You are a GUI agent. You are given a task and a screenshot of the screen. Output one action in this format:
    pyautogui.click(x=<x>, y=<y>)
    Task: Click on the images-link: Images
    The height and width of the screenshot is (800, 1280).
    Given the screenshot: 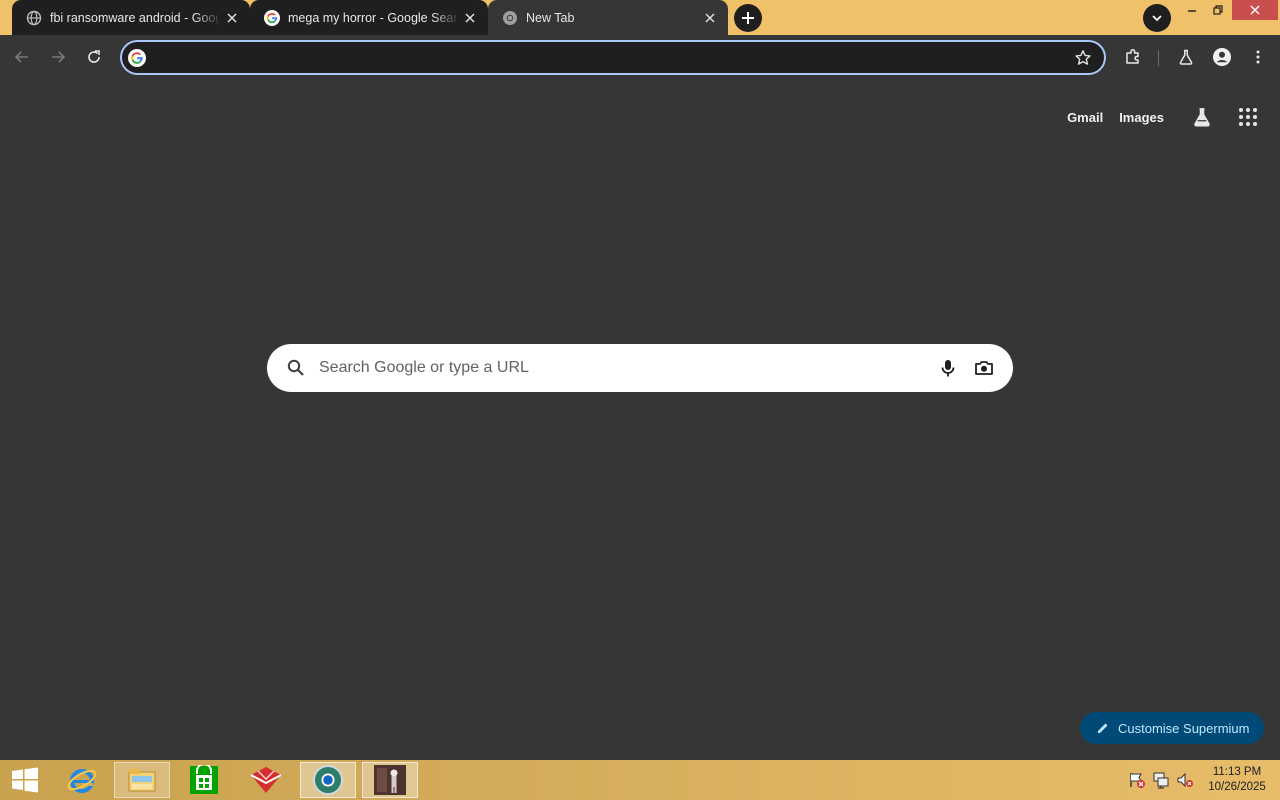 What is the action you would take?
    pyautogui.click(x=1141, y=117)
    